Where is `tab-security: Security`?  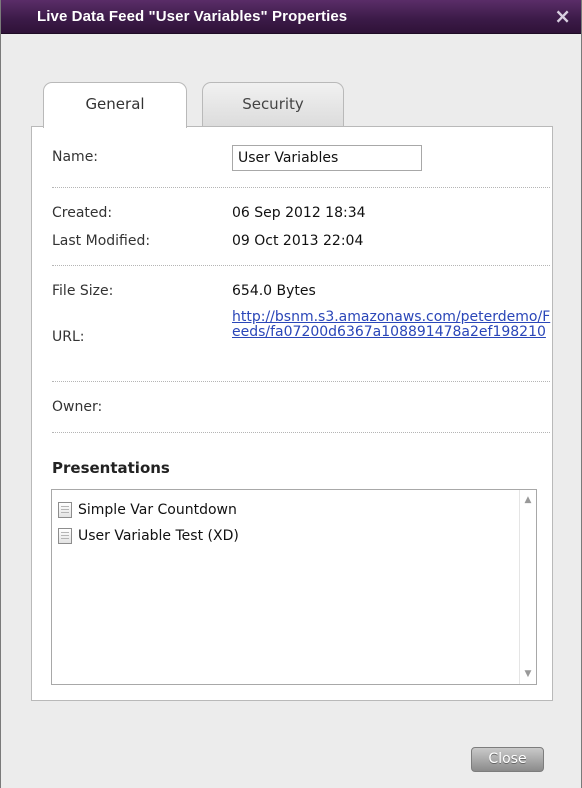 tab-security: Security is located at coordinates (273, 104).